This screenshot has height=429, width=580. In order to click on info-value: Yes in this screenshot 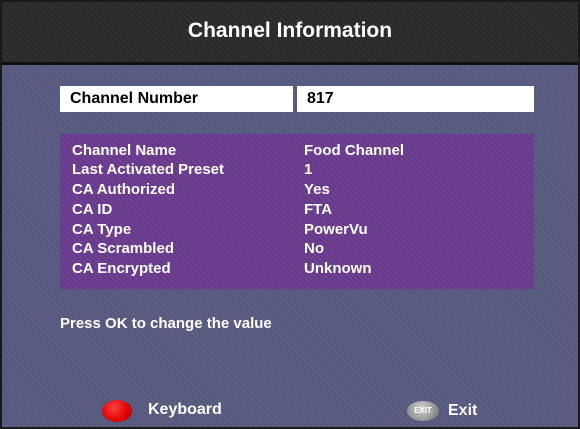, I will do `click(317, 189)`.